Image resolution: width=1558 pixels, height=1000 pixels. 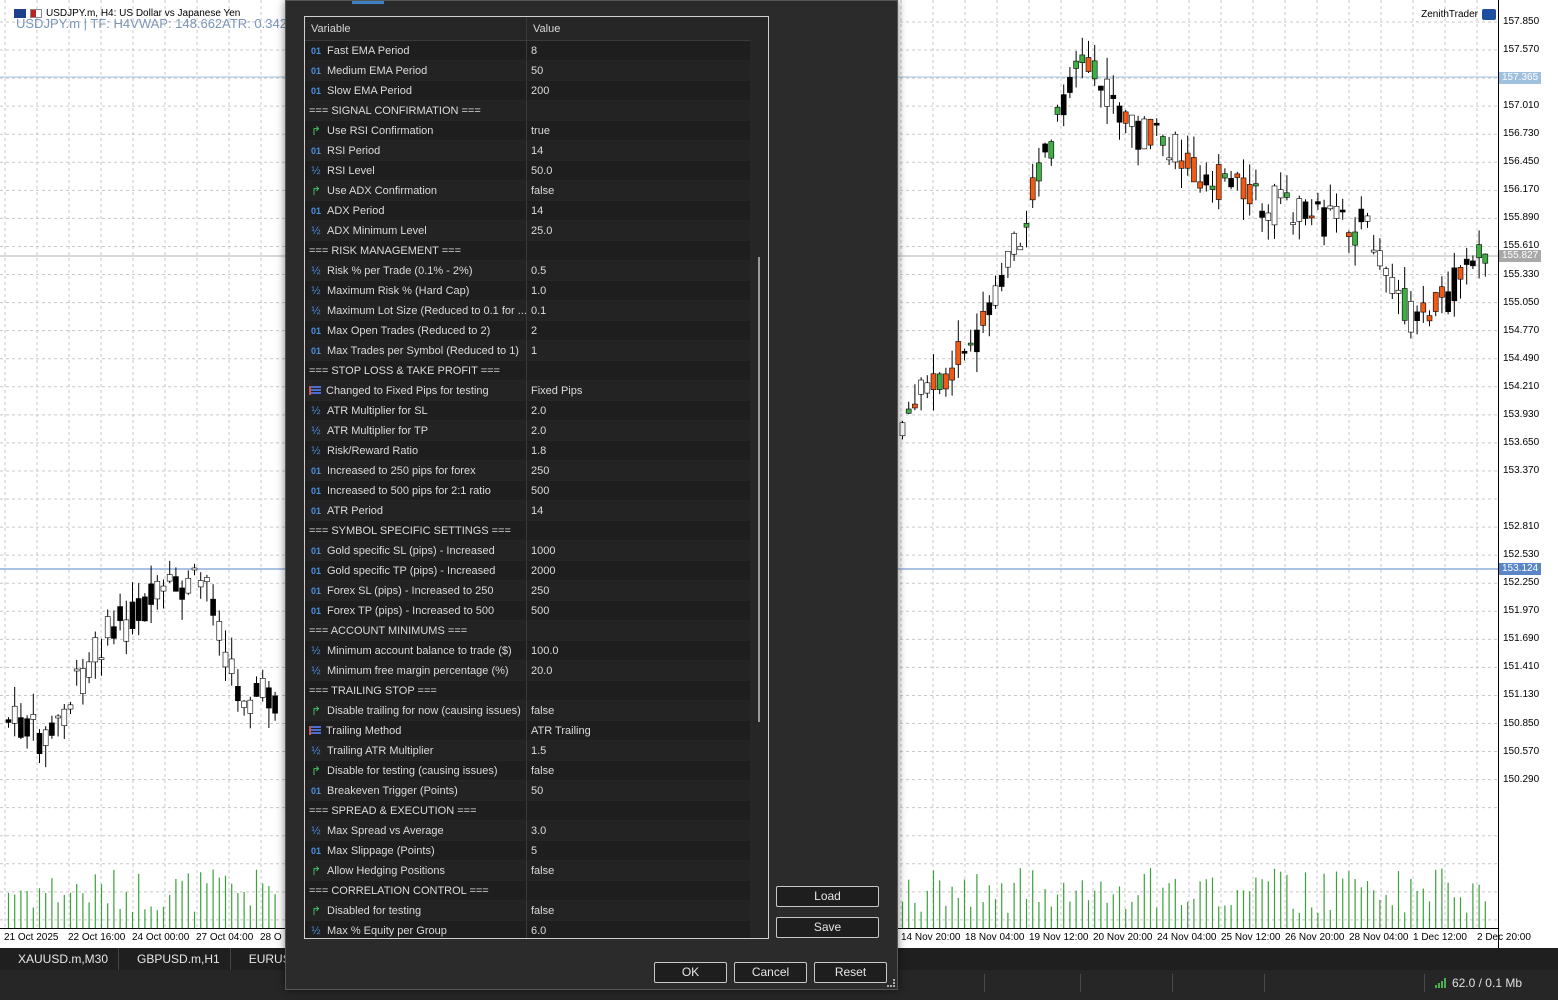 I want to click on parameter-value: 3.0, so click(x=638, y=830).